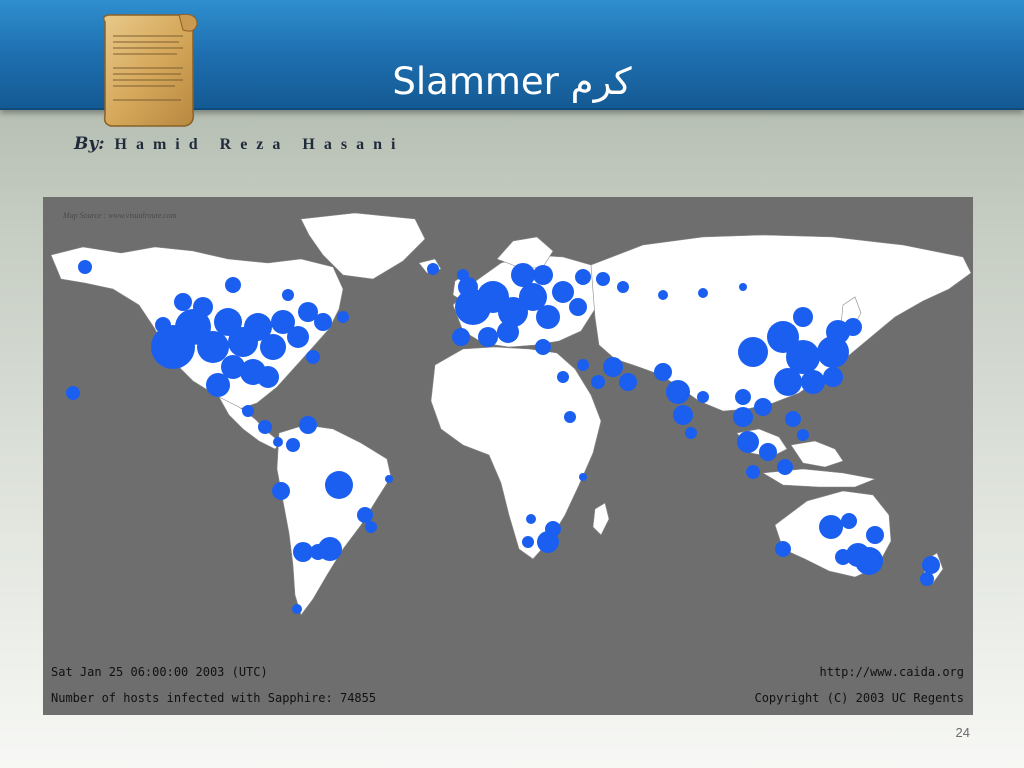 Image resolution: width=1024 pixels, height=768 pixels. I want to click on byline-label: By:, so click(89, 144).